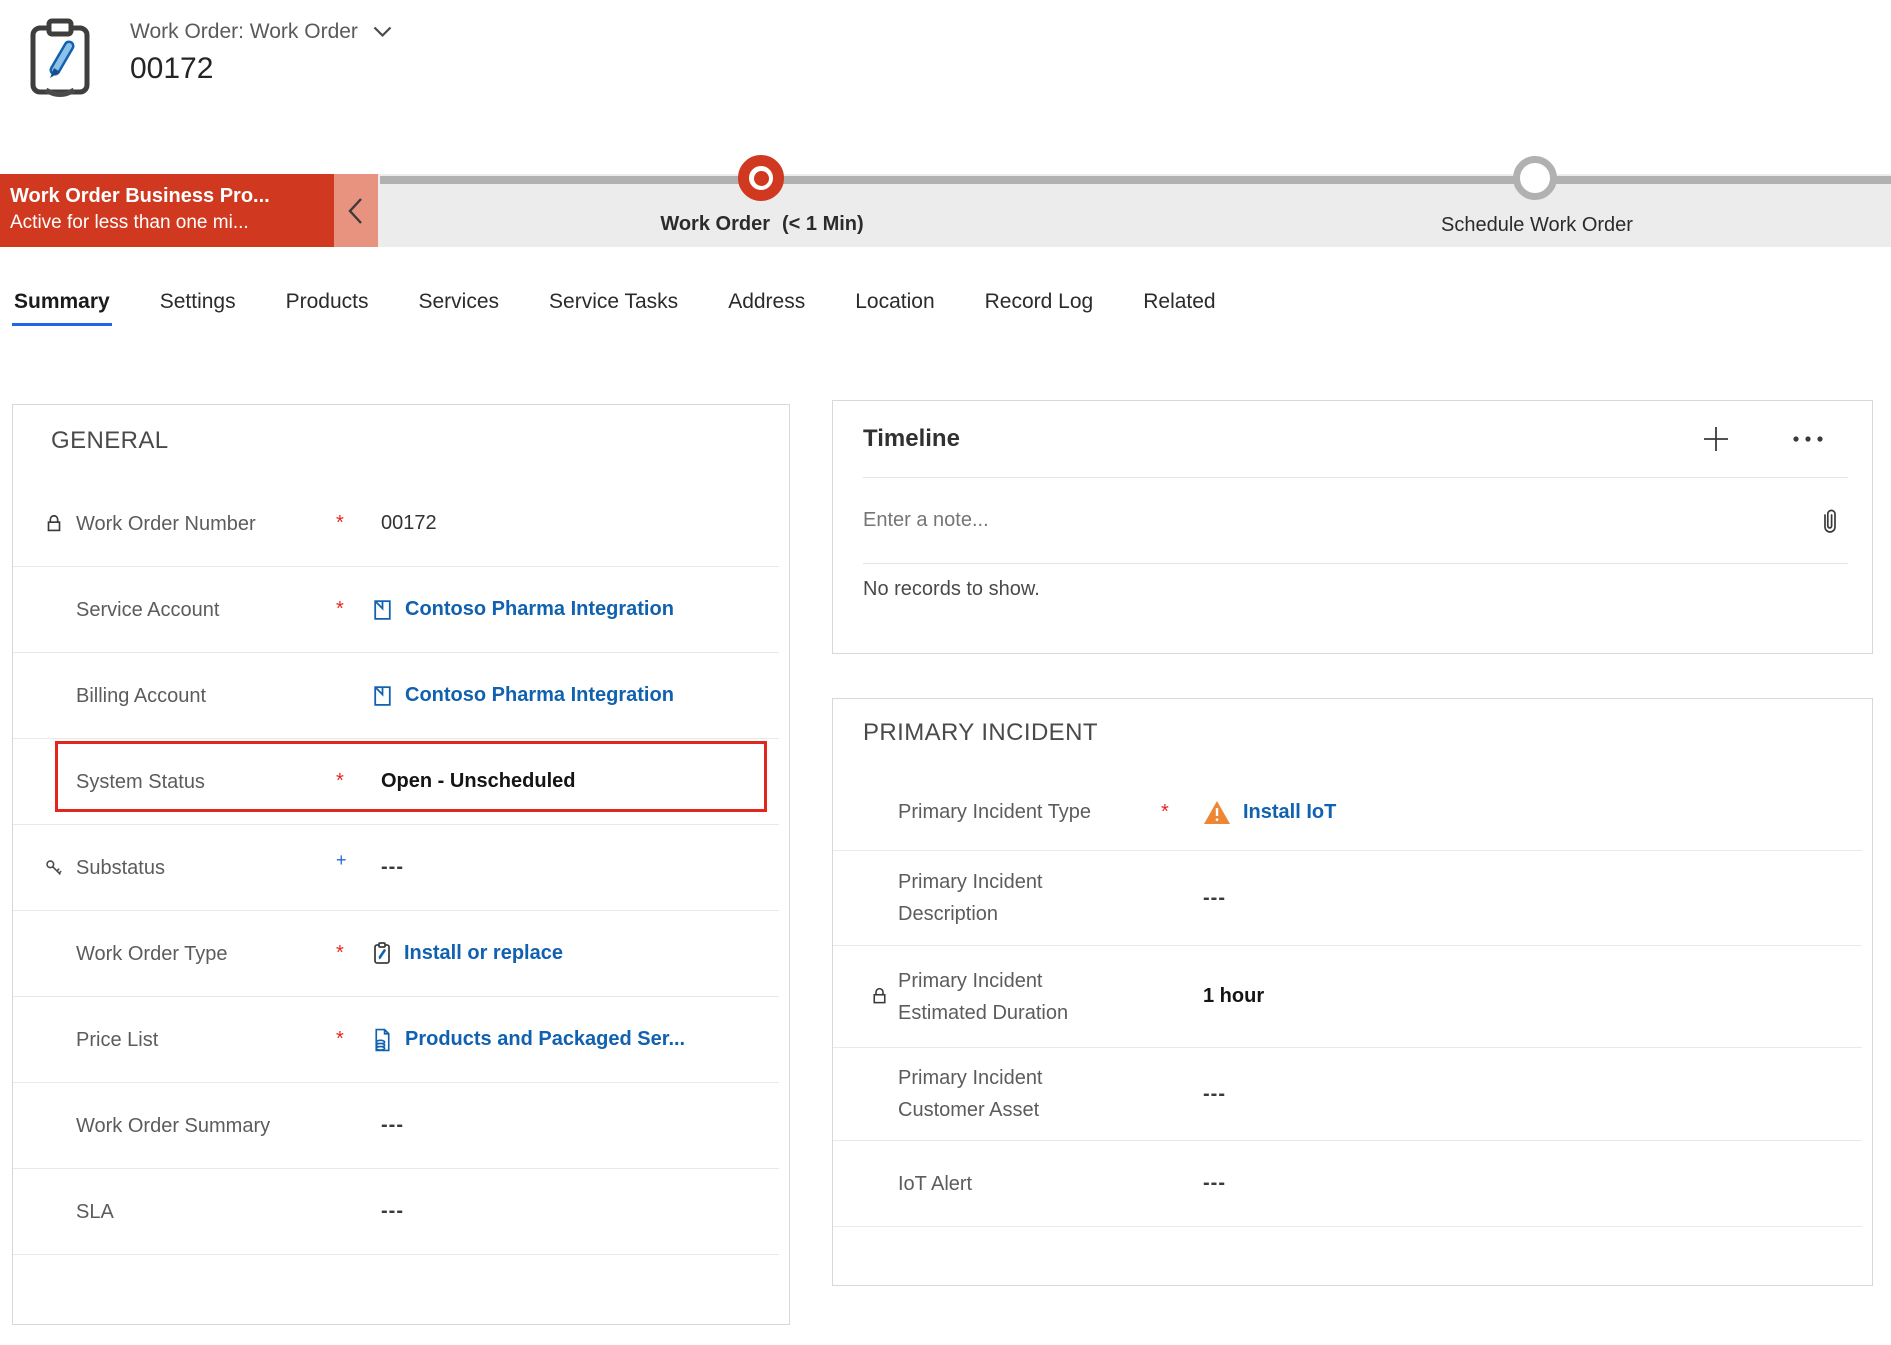 The width and height of the screenshot is (1891, 1345). I want to click on stage-schedule-work-order-label: Schedule Work Order, so click(1537, 225).